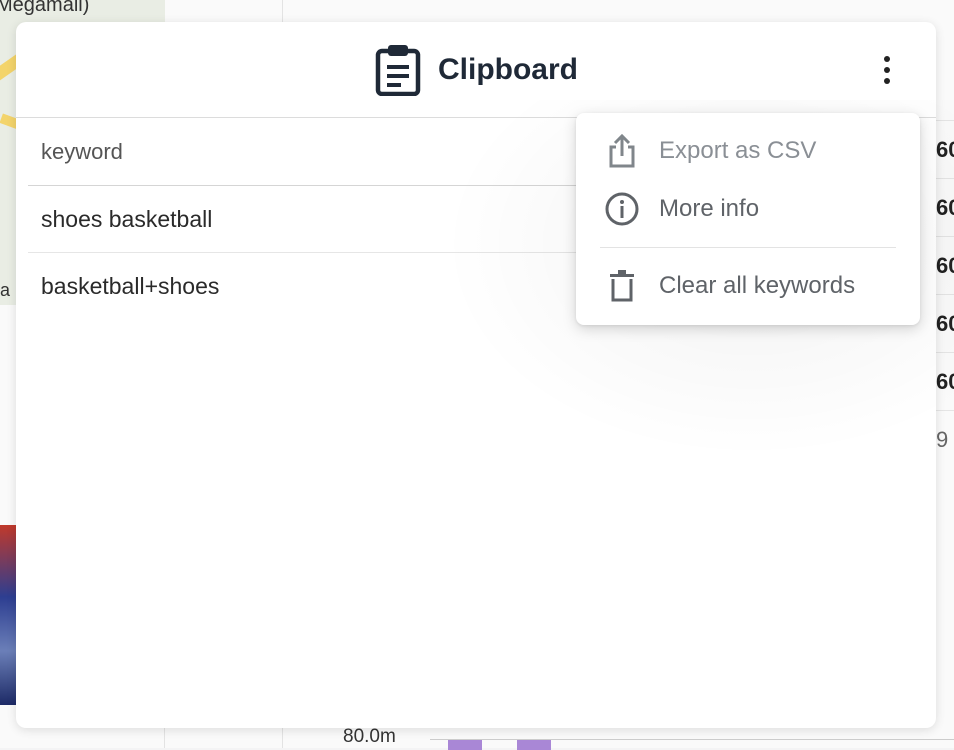 Image resolution: width=954 pixels, height=750 pixels. Describe the element at coordinates (5, 290) in the screenshot. I see `map-fragment-text: a` at that location.